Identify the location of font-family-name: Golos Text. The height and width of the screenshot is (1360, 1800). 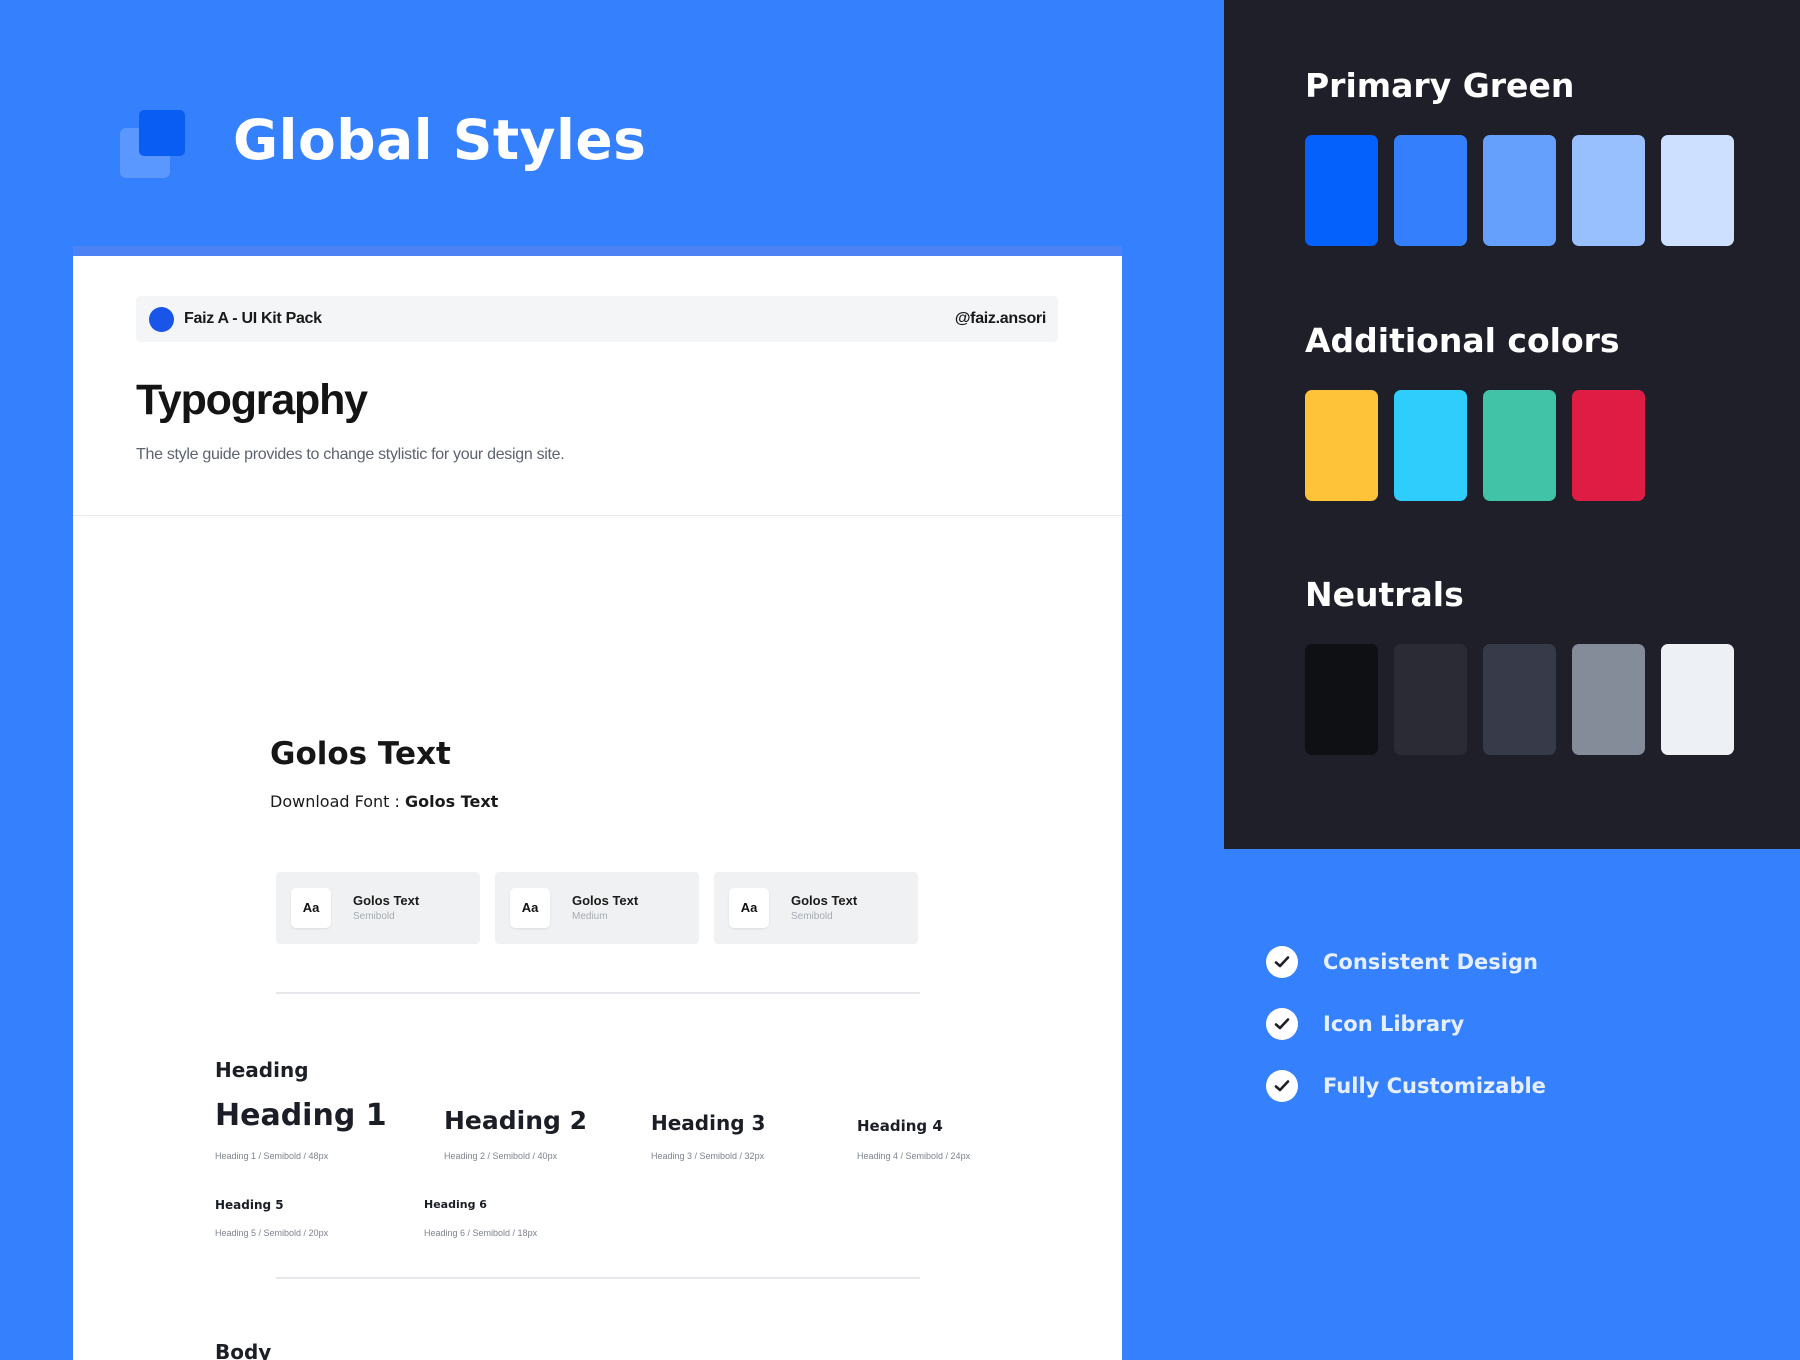
(360, 754).